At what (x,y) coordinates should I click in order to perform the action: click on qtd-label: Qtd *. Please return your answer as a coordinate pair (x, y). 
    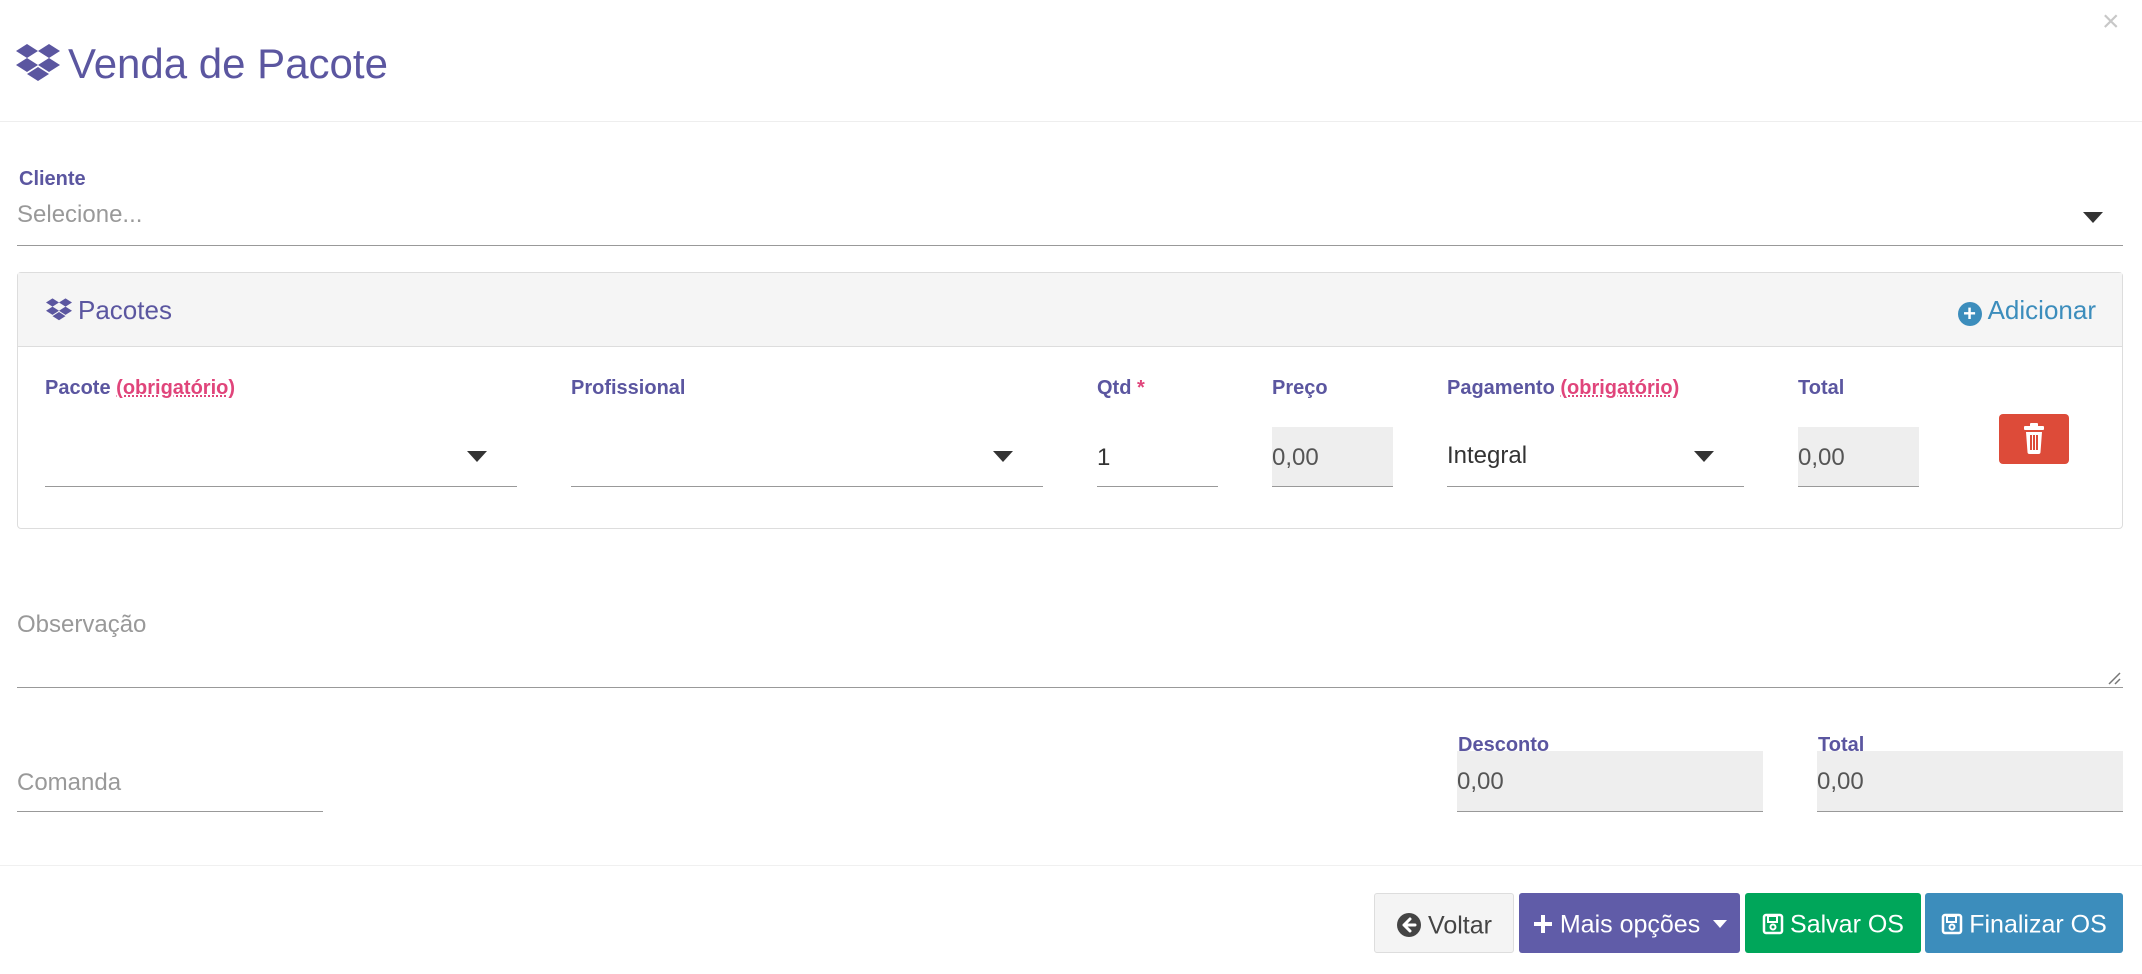
    Looking at the image, I should click on (1121, 388).